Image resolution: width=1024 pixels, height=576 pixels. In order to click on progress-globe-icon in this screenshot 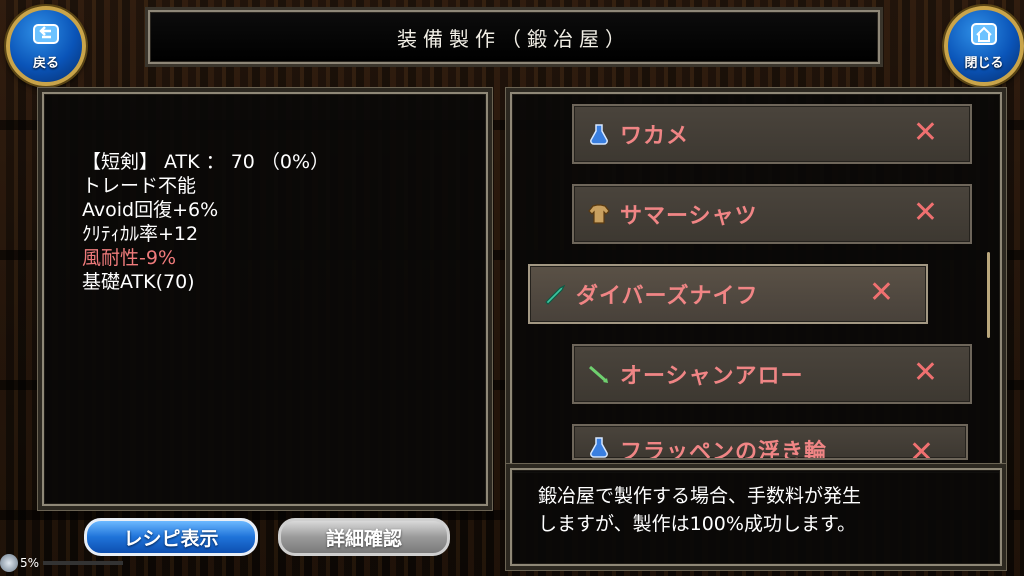, I will do `click(9, 563)`.